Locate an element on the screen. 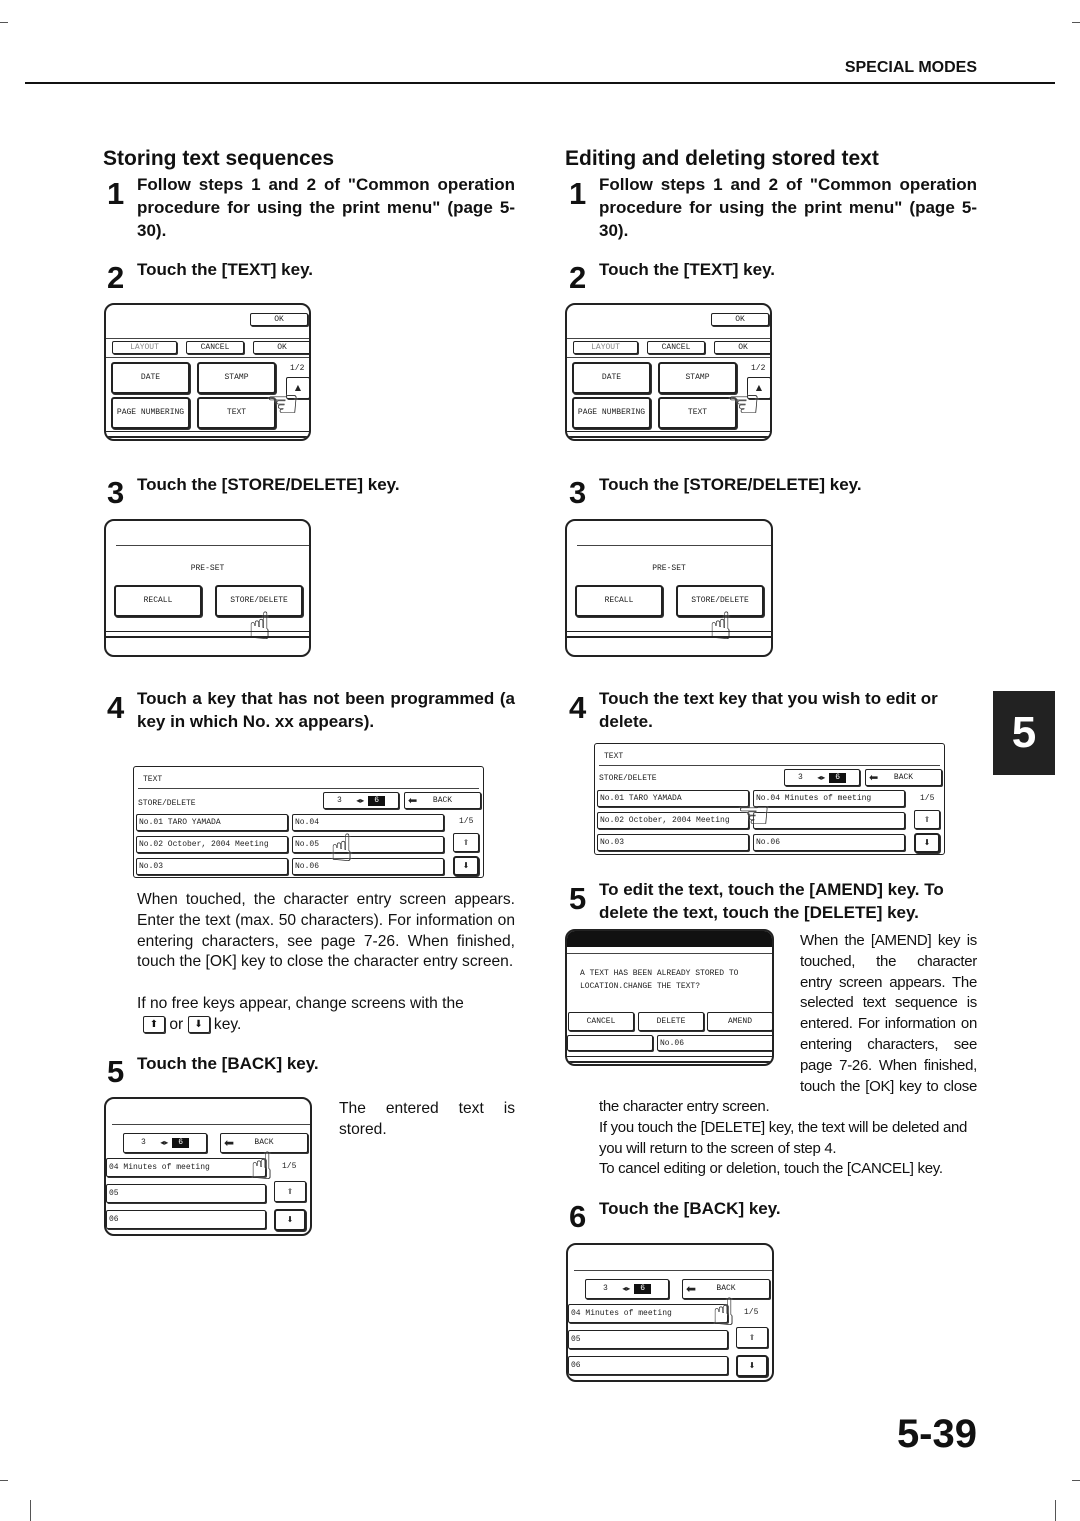  step-number: 3 is located at coordinates (116, 492).